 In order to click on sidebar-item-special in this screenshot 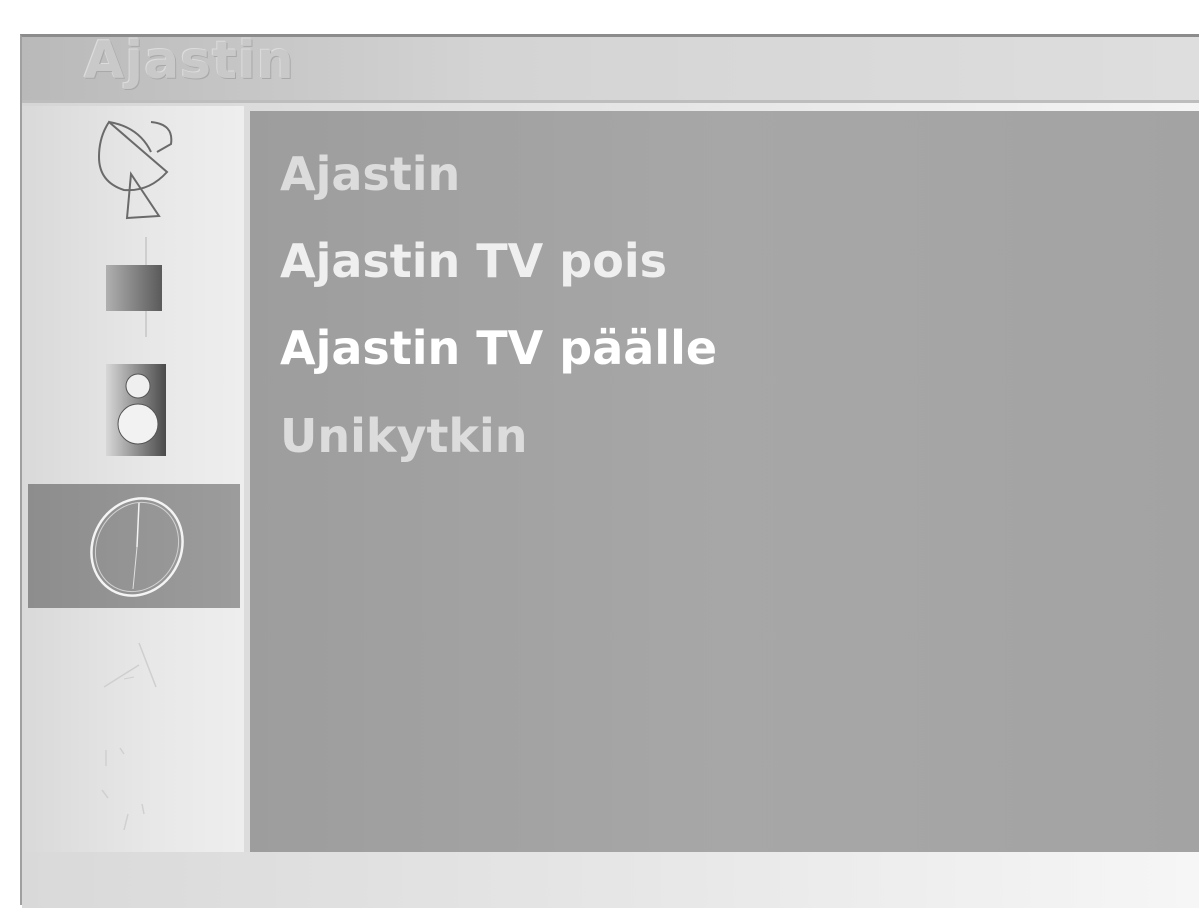, I will do `click(134, 675)`.